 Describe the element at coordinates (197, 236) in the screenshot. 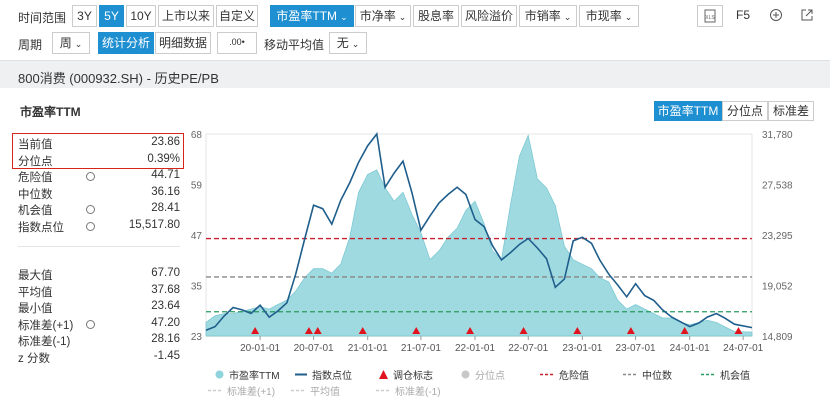

I see `y-left-tick-label: 47` at that location.